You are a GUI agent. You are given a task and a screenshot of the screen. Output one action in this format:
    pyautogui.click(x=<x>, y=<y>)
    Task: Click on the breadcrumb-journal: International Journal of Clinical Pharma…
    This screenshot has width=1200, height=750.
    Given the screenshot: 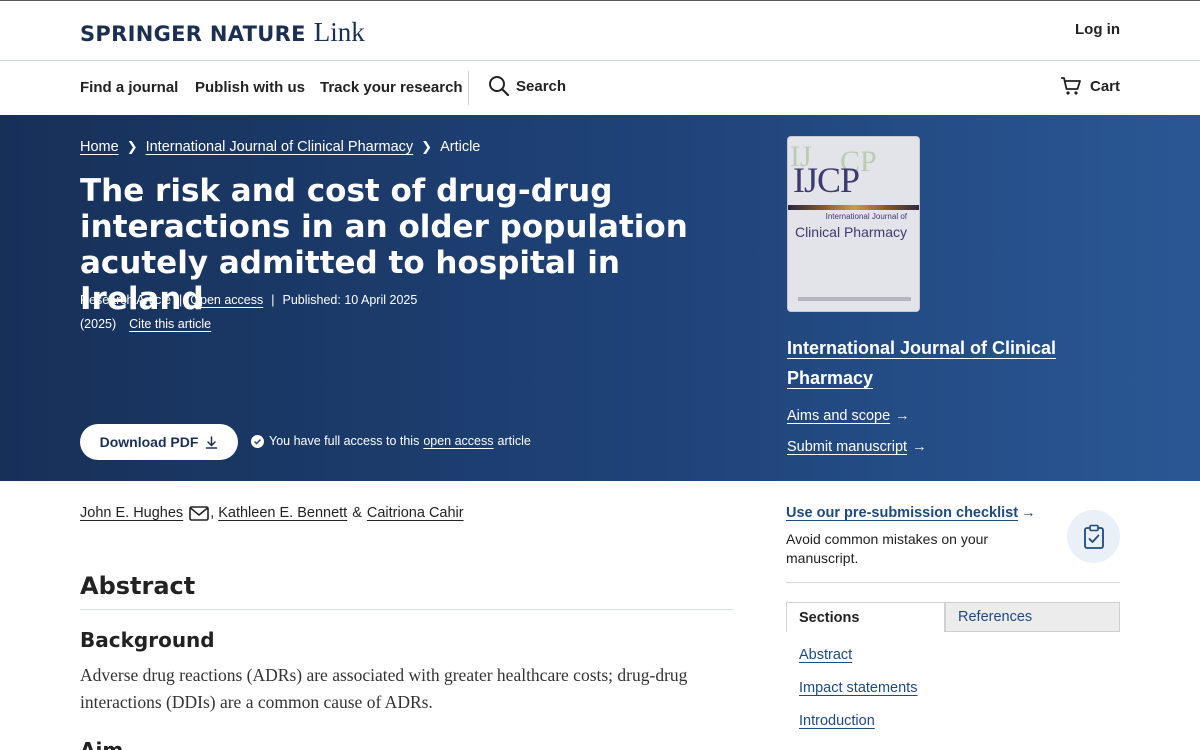 What is the action you would take?
    pyautogui.click(x=280, y=147)
    